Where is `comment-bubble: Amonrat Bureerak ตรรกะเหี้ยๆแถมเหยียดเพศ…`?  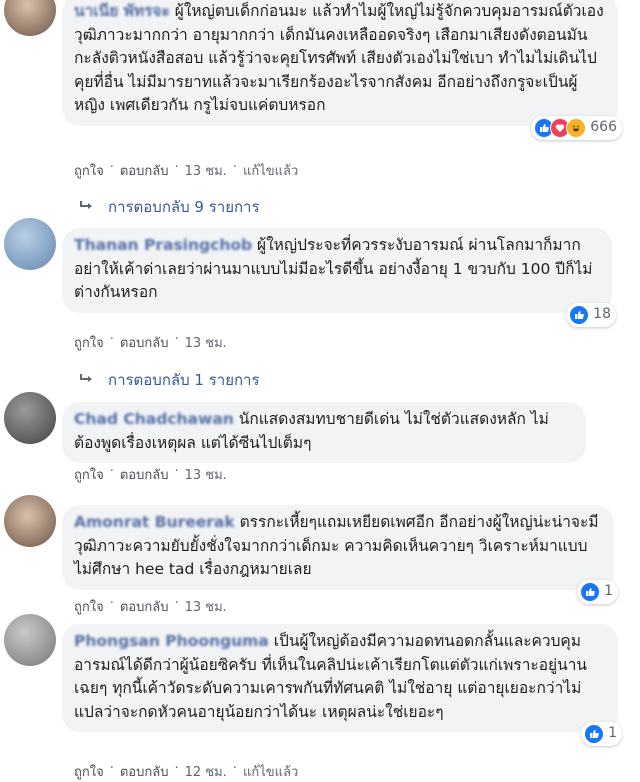
comment-bubble: Amonrat Bureerak ตรรกะเหี้ยๆแถมเหยียดเพศ… is located at coordinates (340, 554).